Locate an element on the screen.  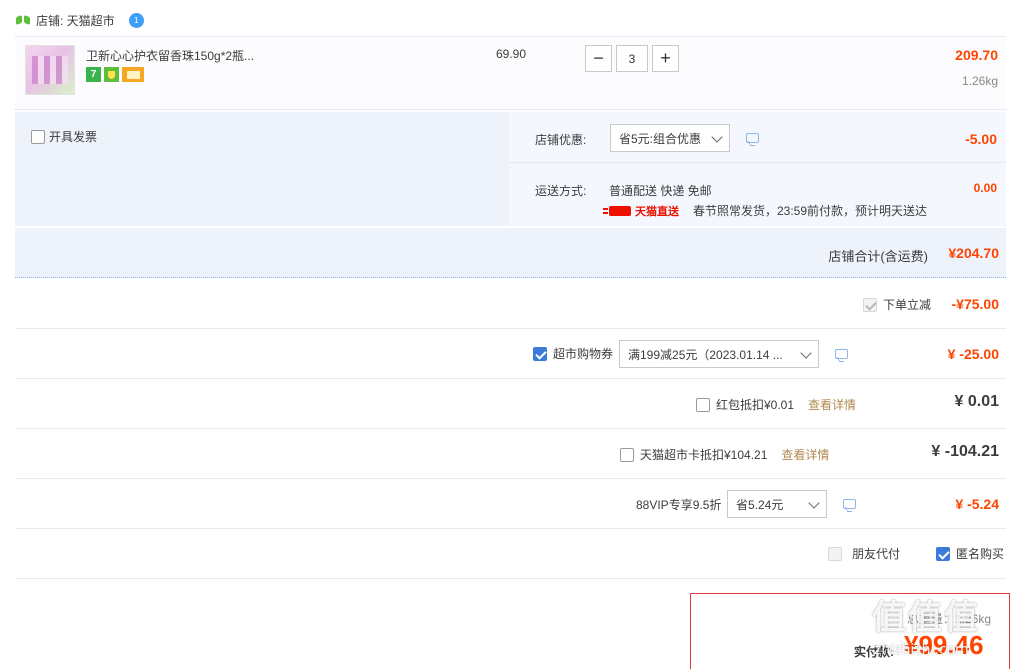
pay-options-row: 朋友代付 匿名购买 is located at coordinates (510, 554).